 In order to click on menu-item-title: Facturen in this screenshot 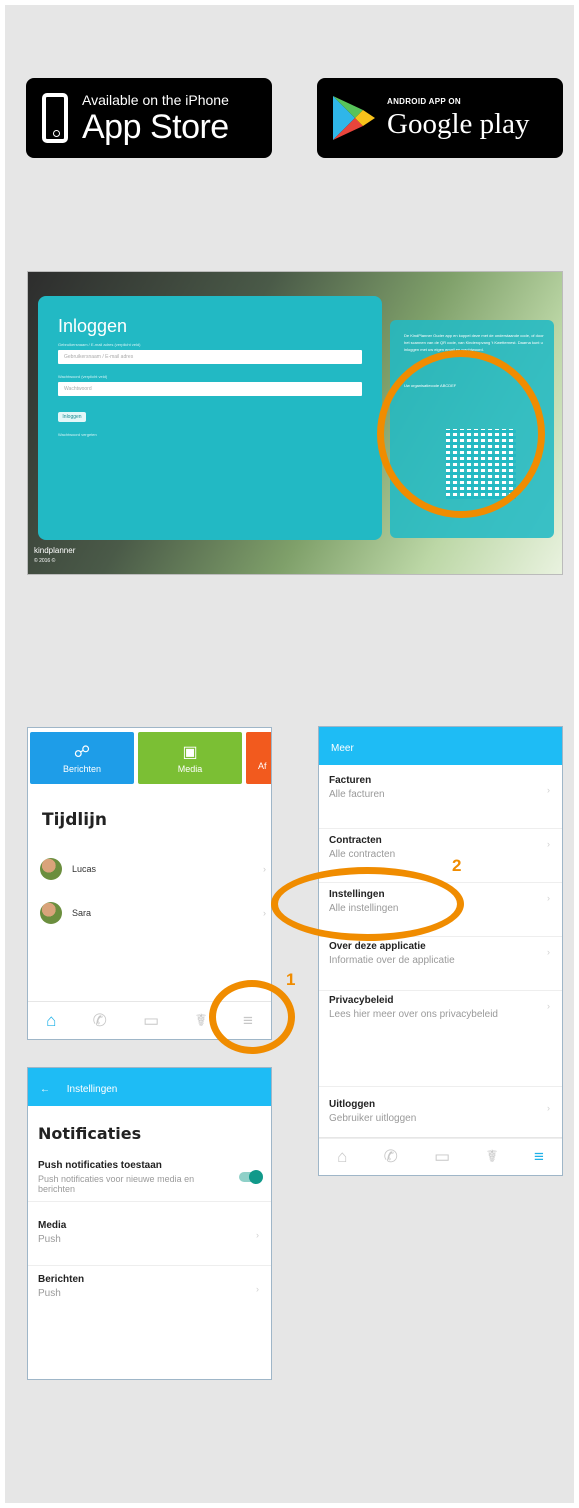, I will do `click(350, 780)`.